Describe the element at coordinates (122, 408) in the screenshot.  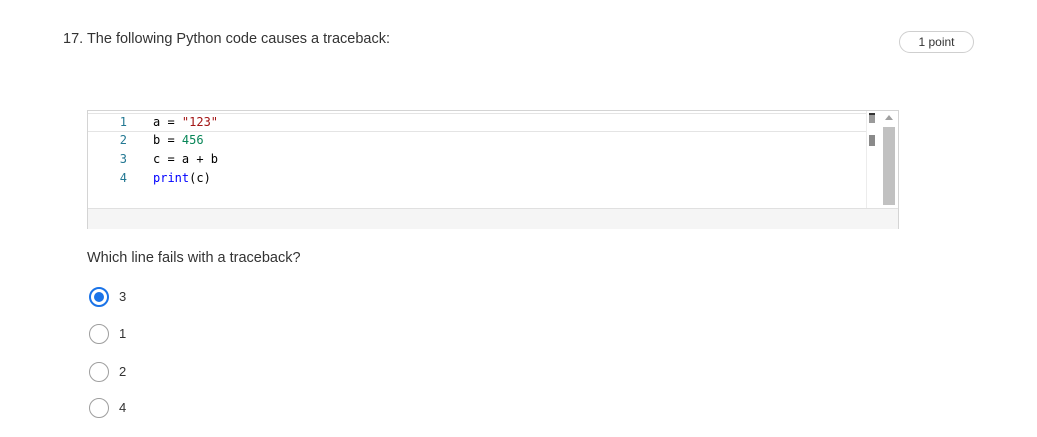
I see `option-label: 4` at that location.